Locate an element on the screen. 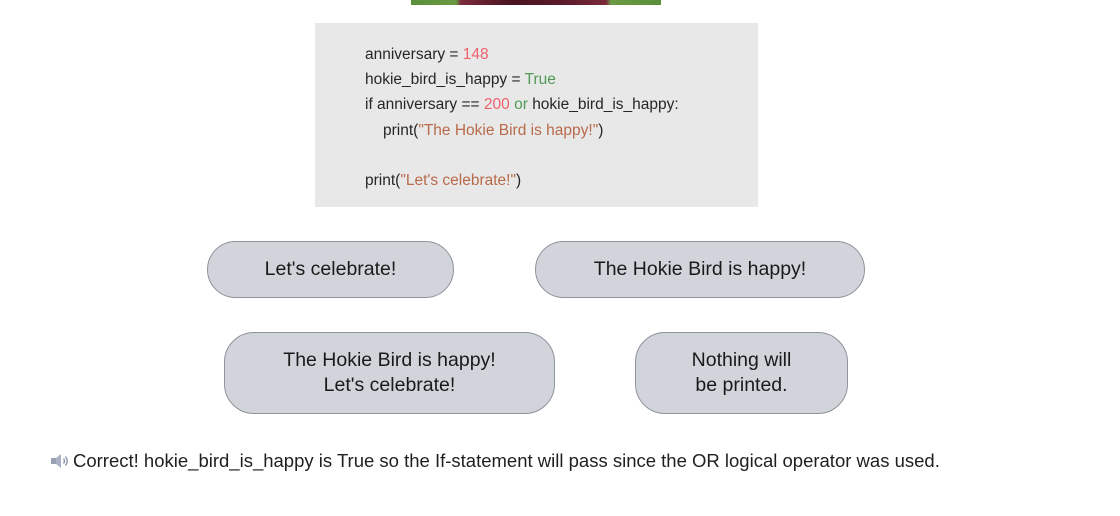 This screenshot has height=516, width=1120. code-line-1: anniversary = 148 is located at coordinates (561, 54).